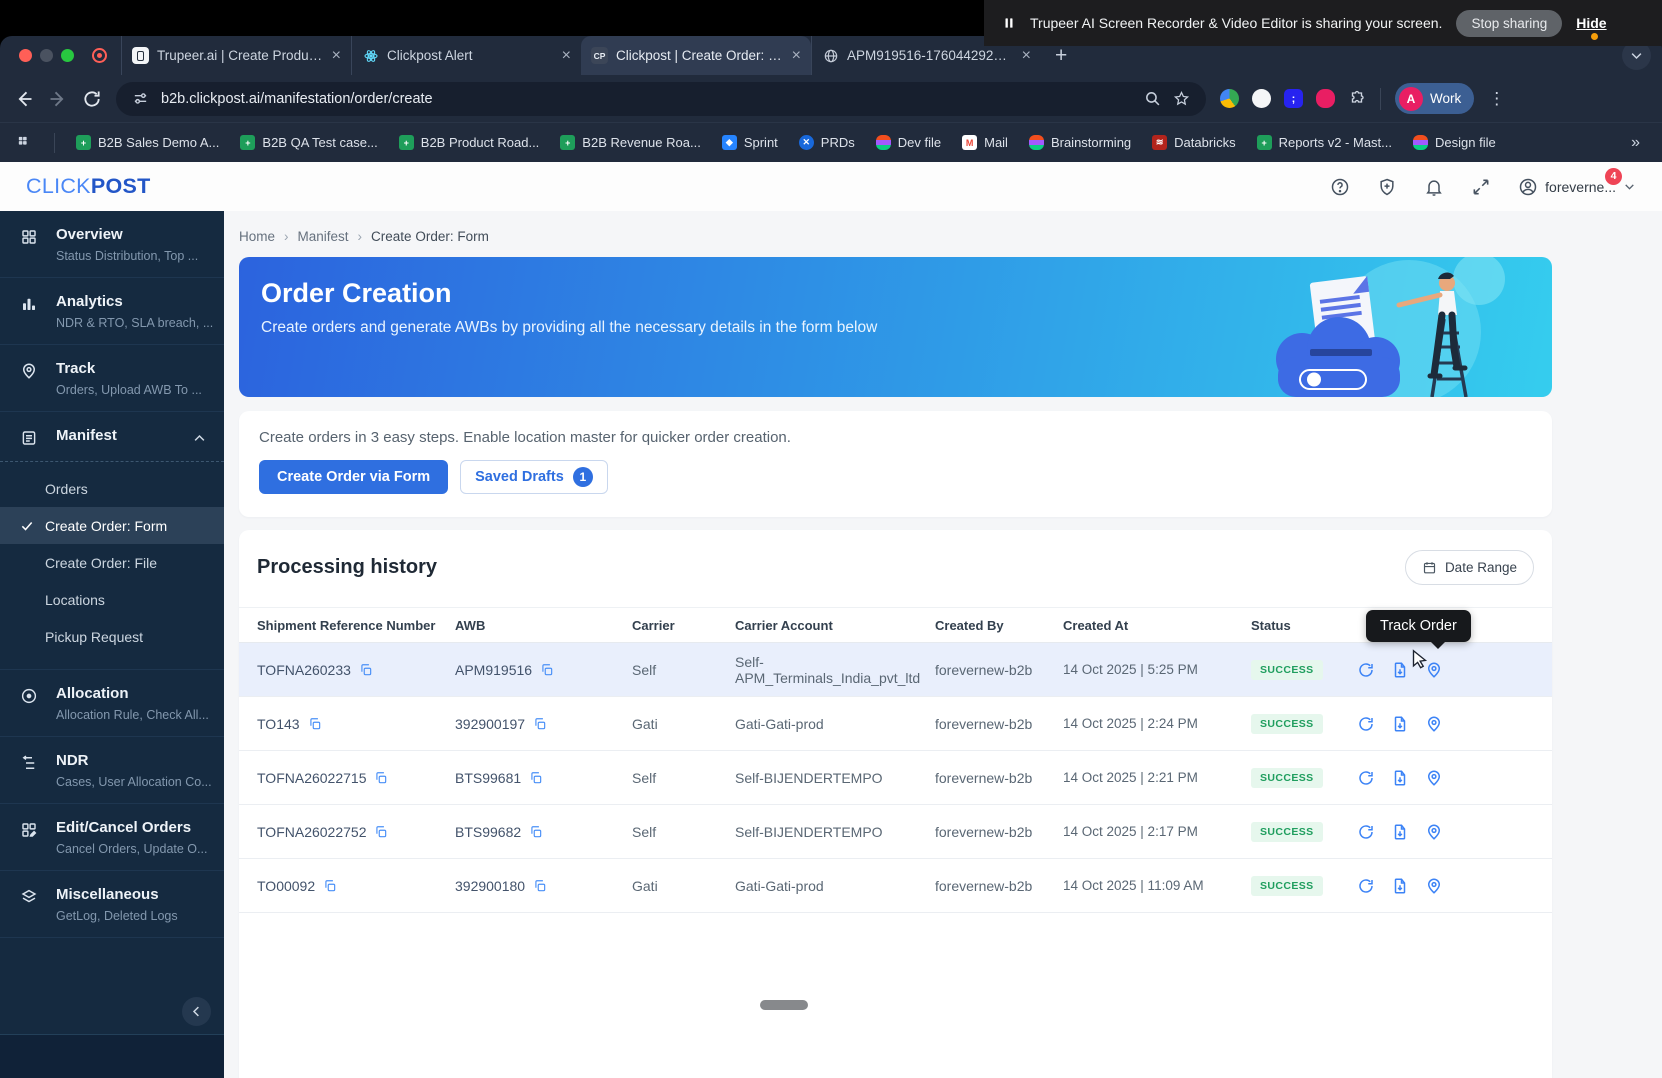  I want to click on bookmark-item: ✕ PRDs, so click(826, 142).